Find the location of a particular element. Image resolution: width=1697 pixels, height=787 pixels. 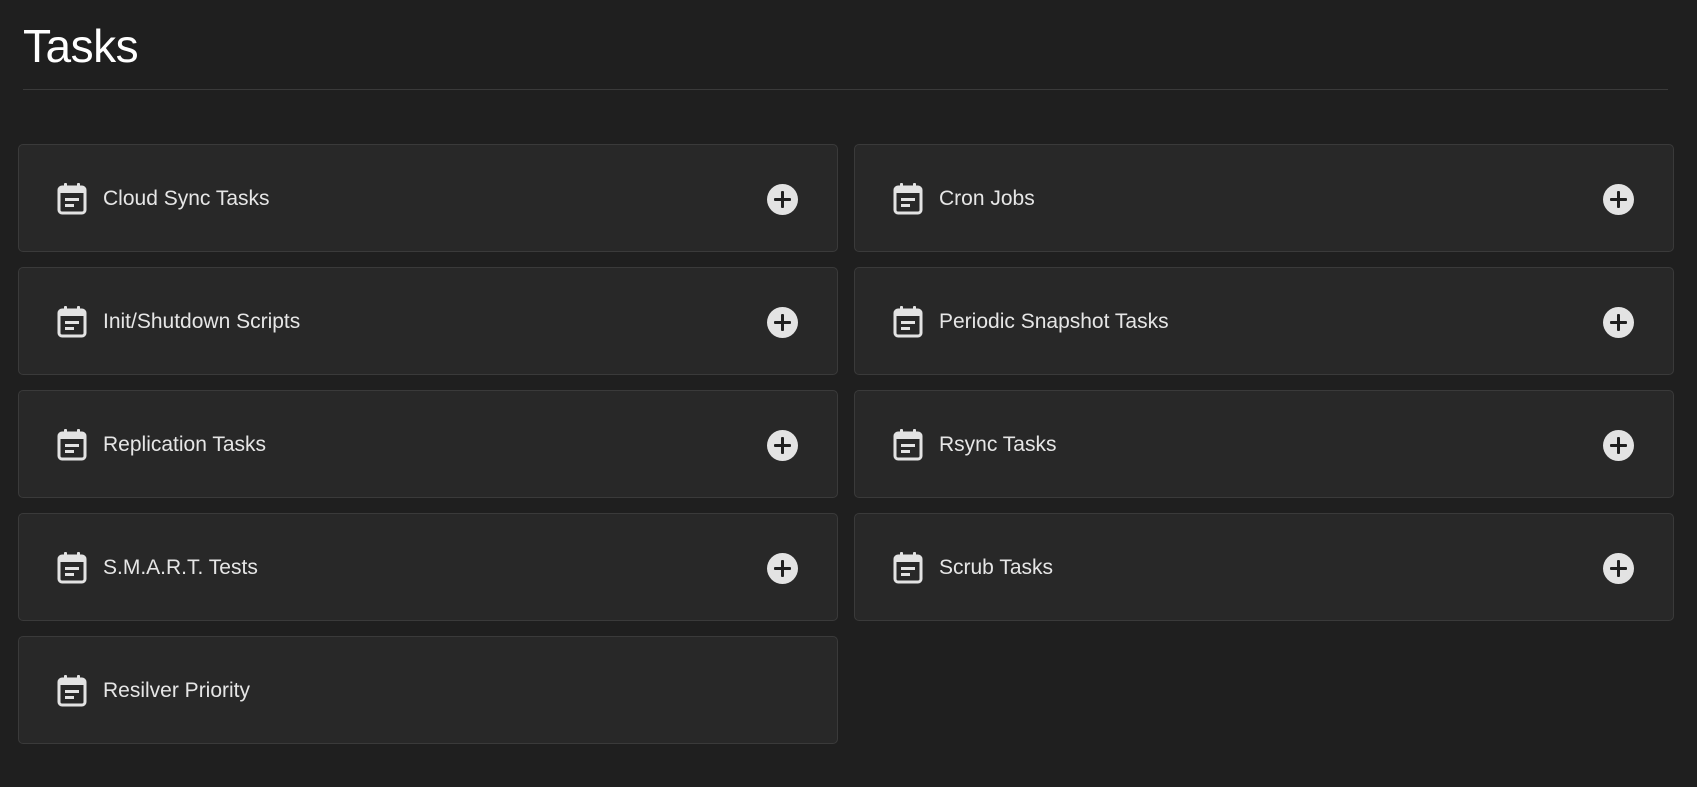

task-card-cloud-sync: Cloud Sync Tasks is located at coordinates (428, 198).